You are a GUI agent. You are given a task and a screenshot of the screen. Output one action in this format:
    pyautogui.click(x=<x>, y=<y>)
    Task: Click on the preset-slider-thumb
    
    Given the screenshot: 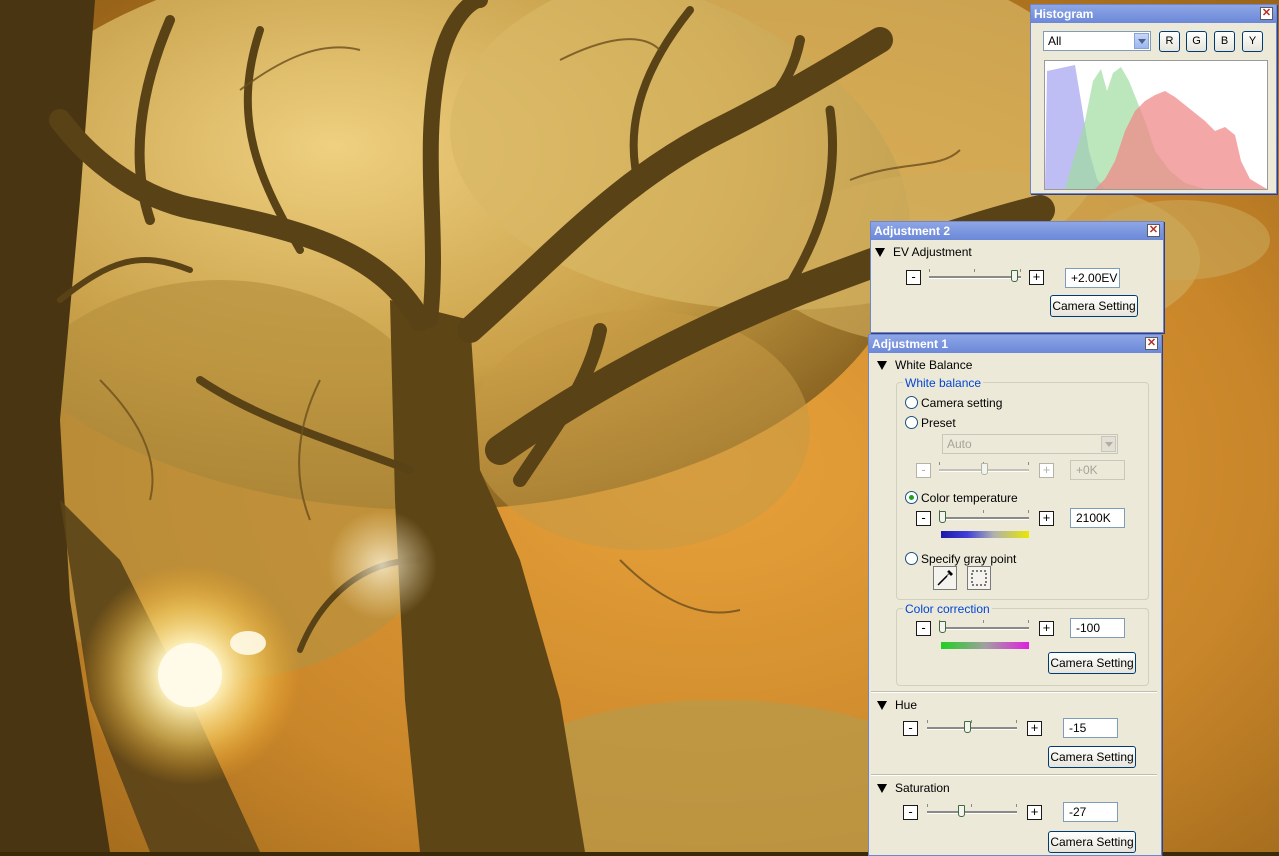 What is the action you would take?
    pyautogui.click(x=984, y=469)
    